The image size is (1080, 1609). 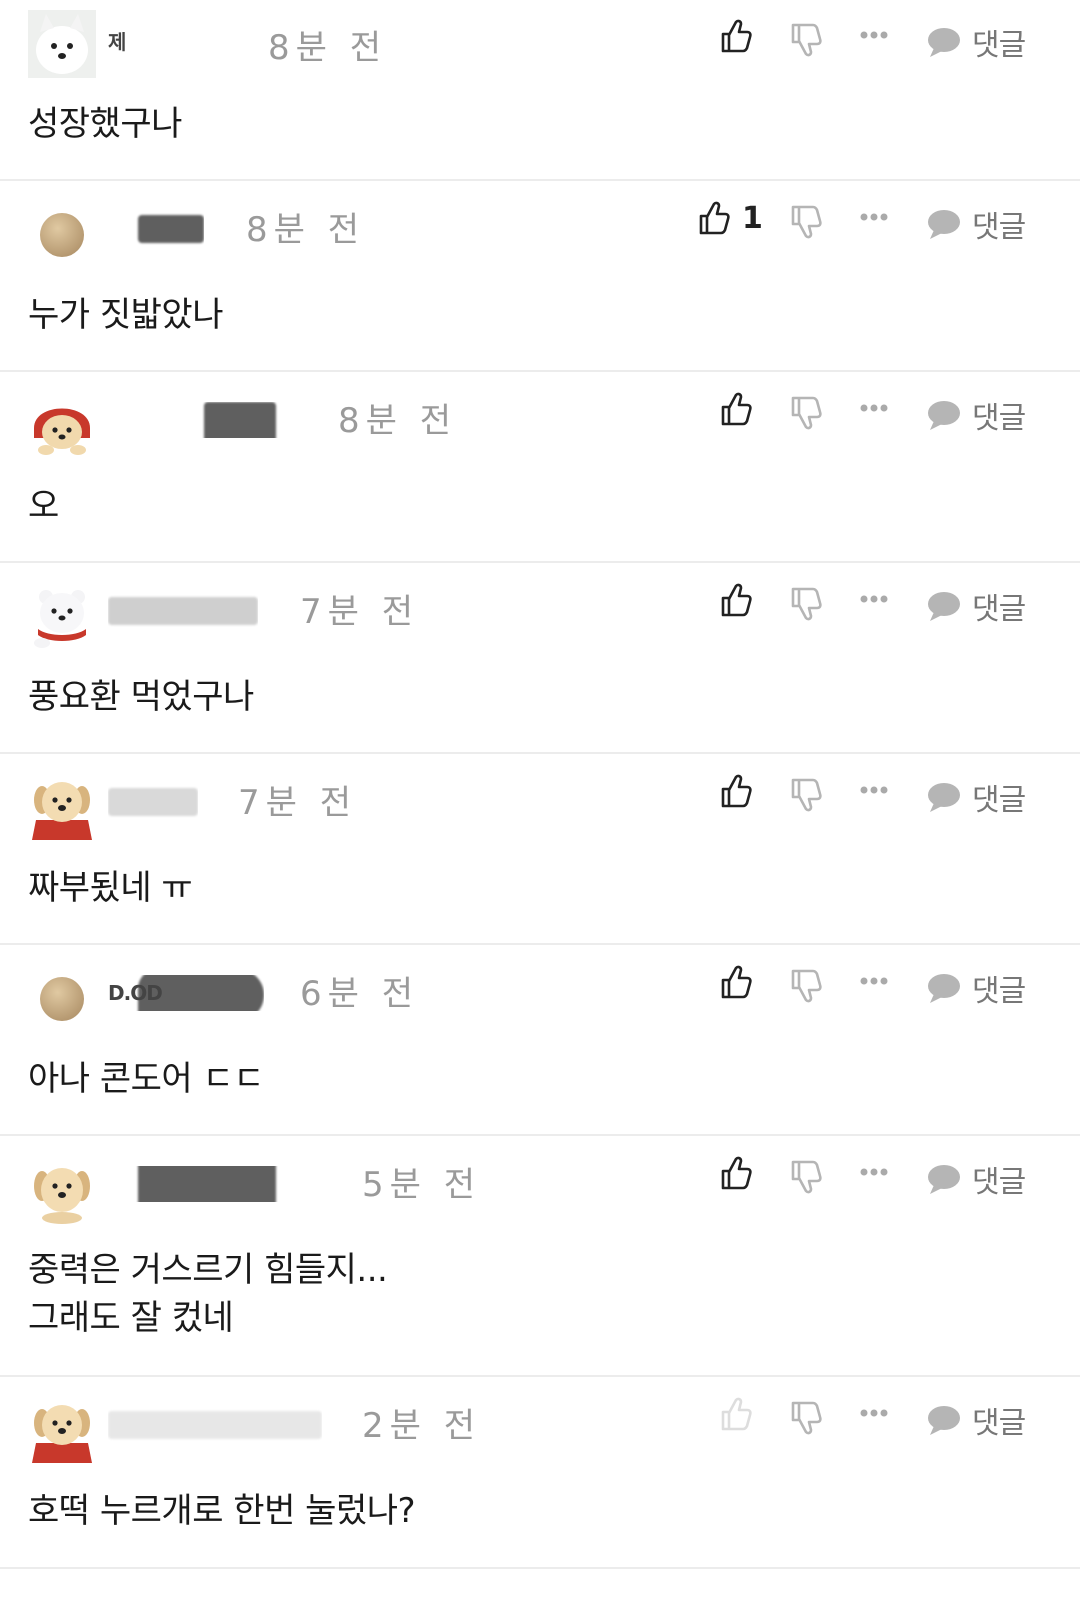 What do you see at coordinates (540, 467) in the screenshot?
I see `comment-item: 8분 전 댓글 오` at bounding box center [540, 467].